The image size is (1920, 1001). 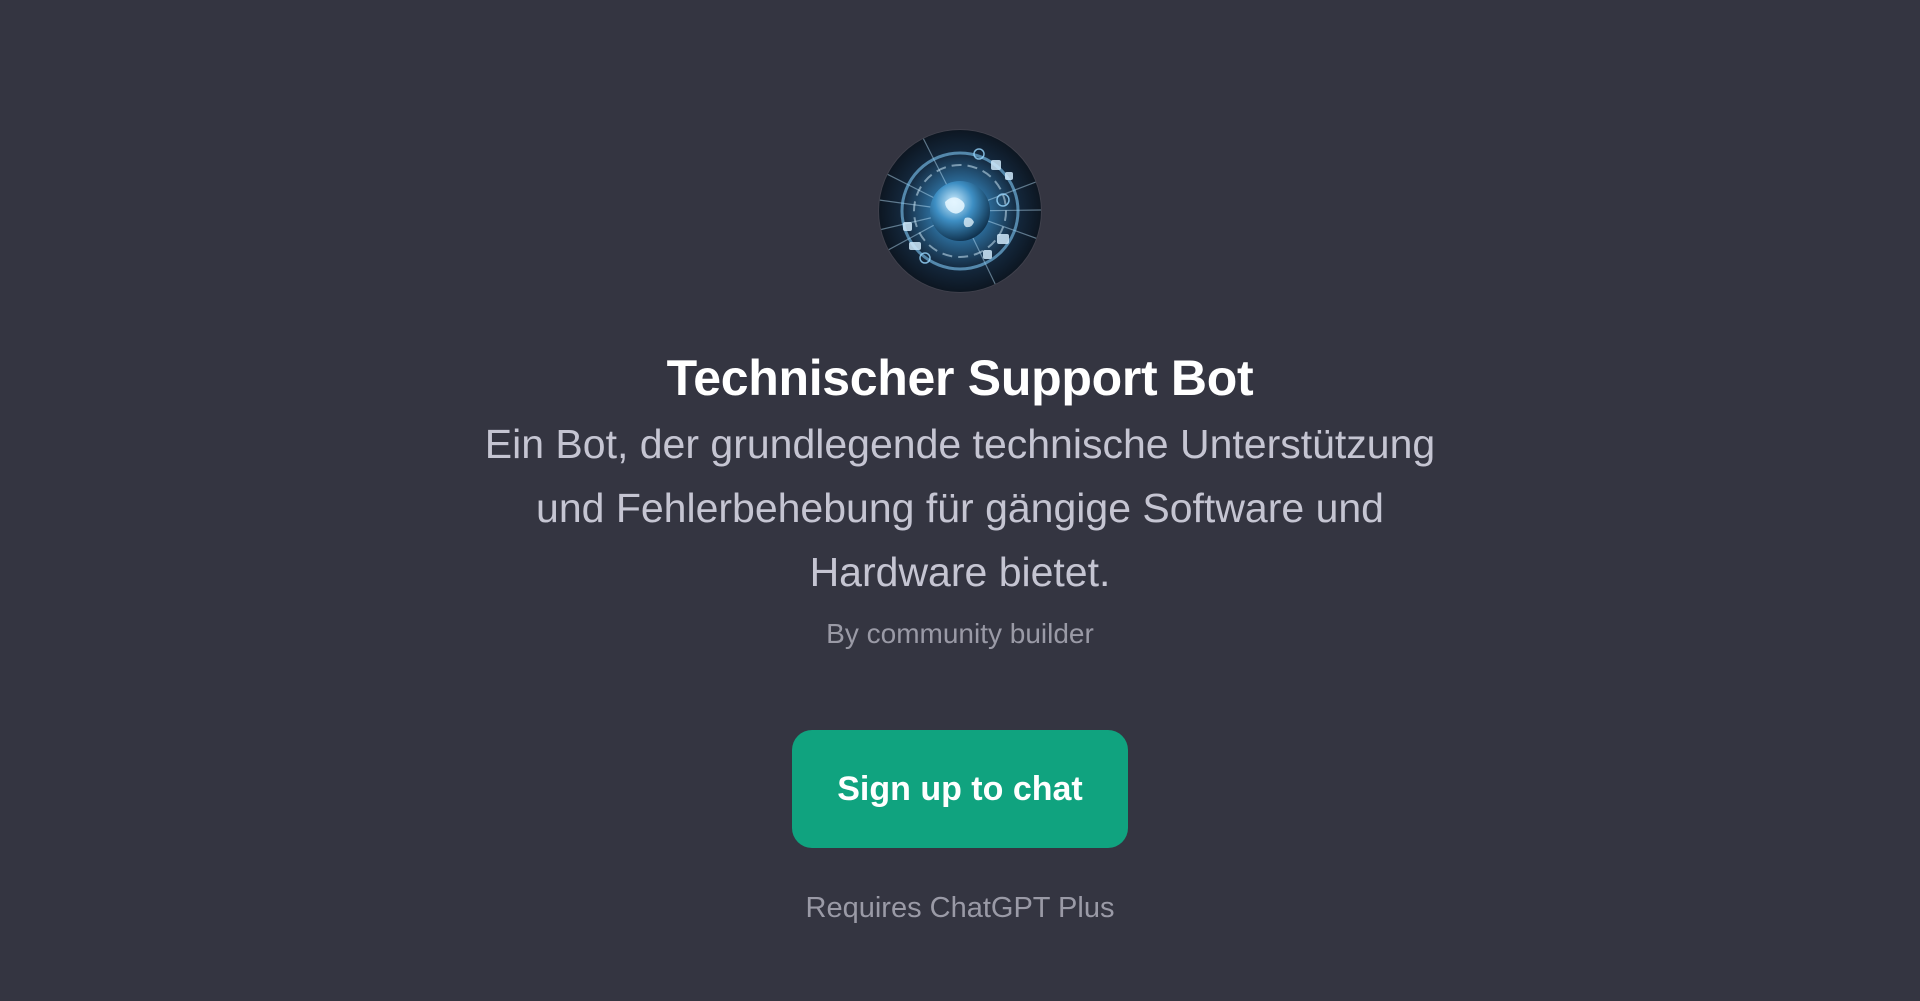 What do you see at coordinates (960, 908) in the screenshot?
I see `plan-requirement-note: Requires ChatGPT Plus` at bounding box center [960, 908].